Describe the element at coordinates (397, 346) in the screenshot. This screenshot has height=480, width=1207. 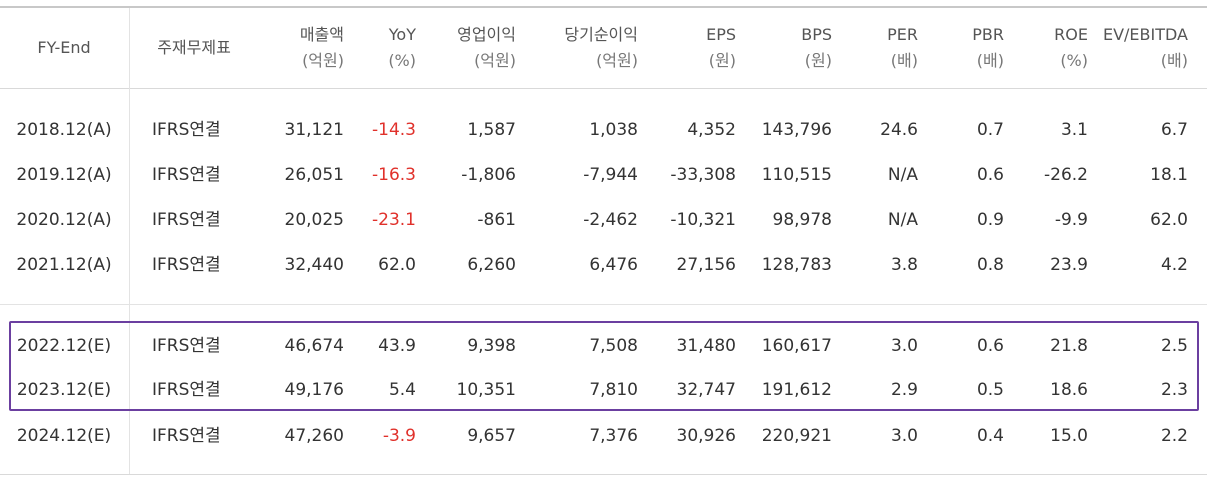
I see `cell-yoy: 43.9` at that location.